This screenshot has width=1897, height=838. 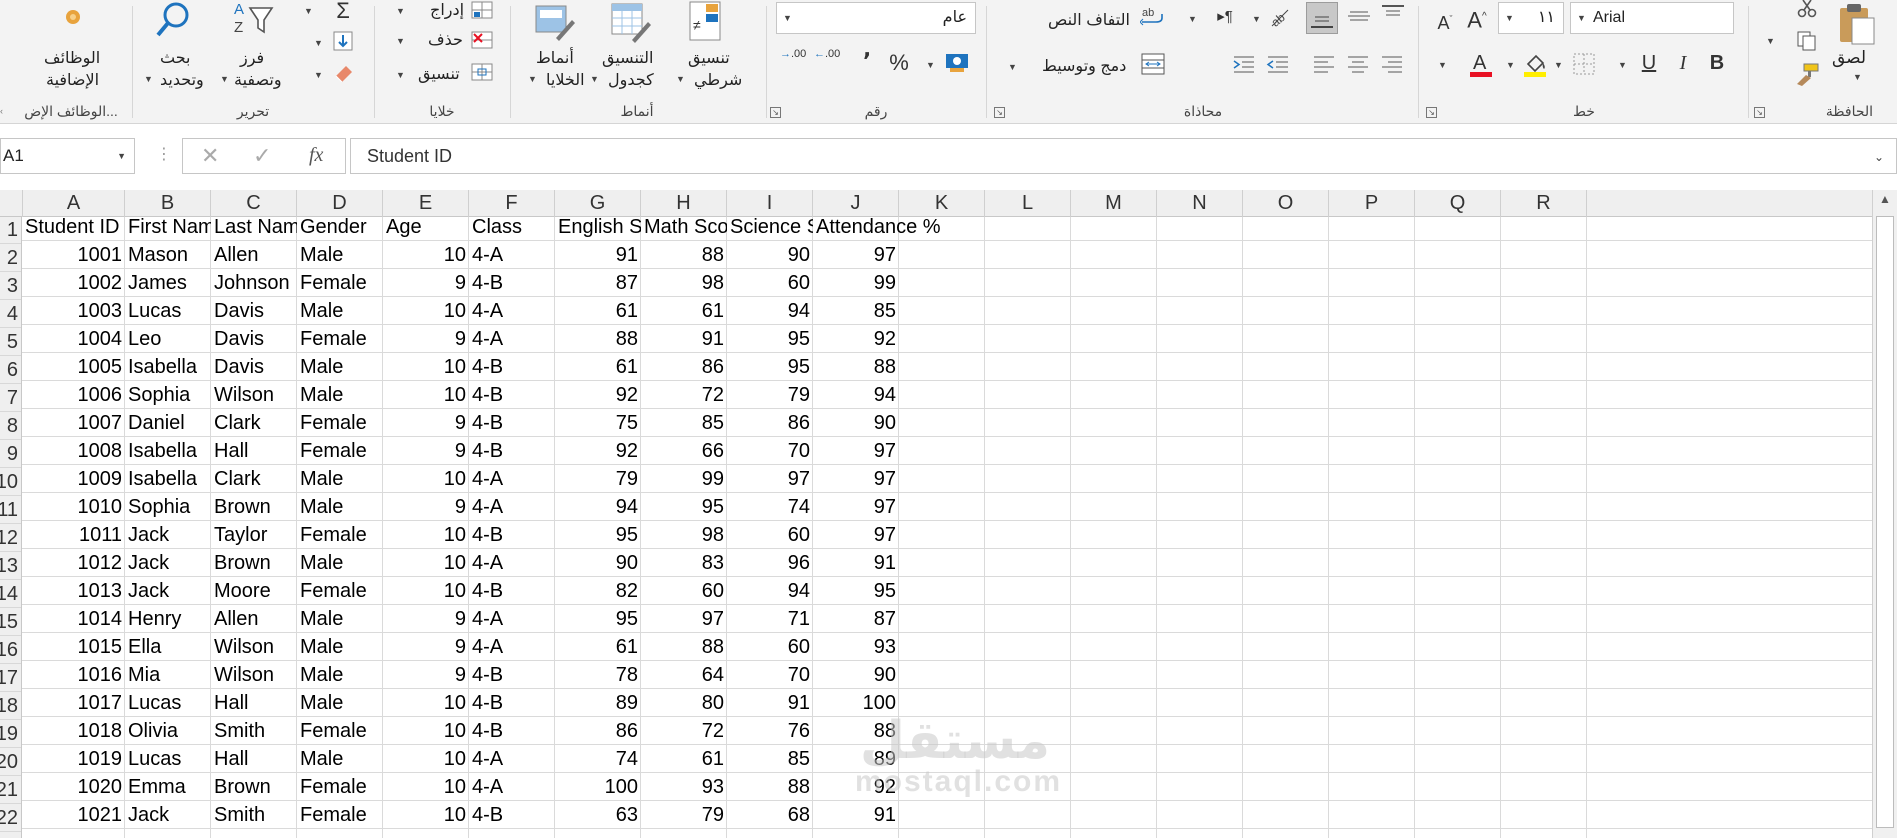 What do you see at coordinates (512, 367) in the screenshot?
I see `cell-F6: 4-B` at bounding box center [512, 367].